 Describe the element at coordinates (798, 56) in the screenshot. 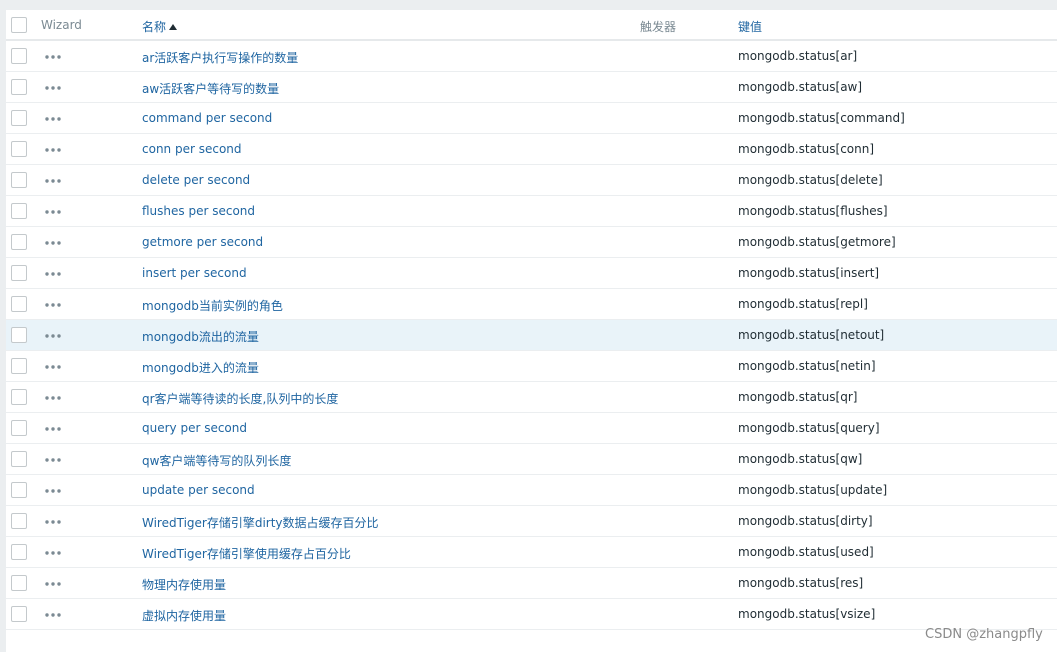

I see `item-key: mongodb.status[ar]` at that location.